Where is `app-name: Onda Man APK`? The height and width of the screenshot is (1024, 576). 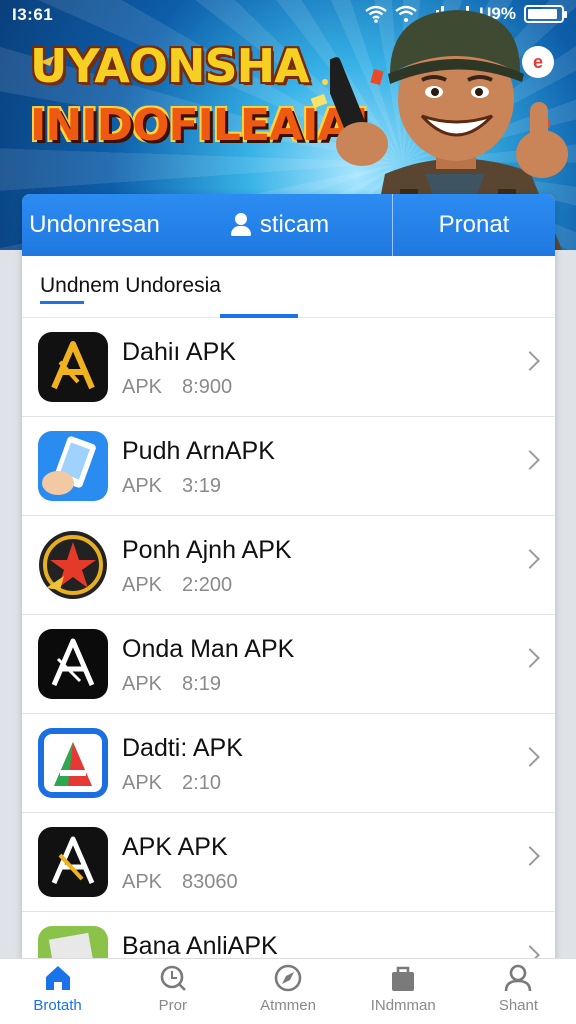
app-name: Onda Man APK is located at coordinates (208, 649).